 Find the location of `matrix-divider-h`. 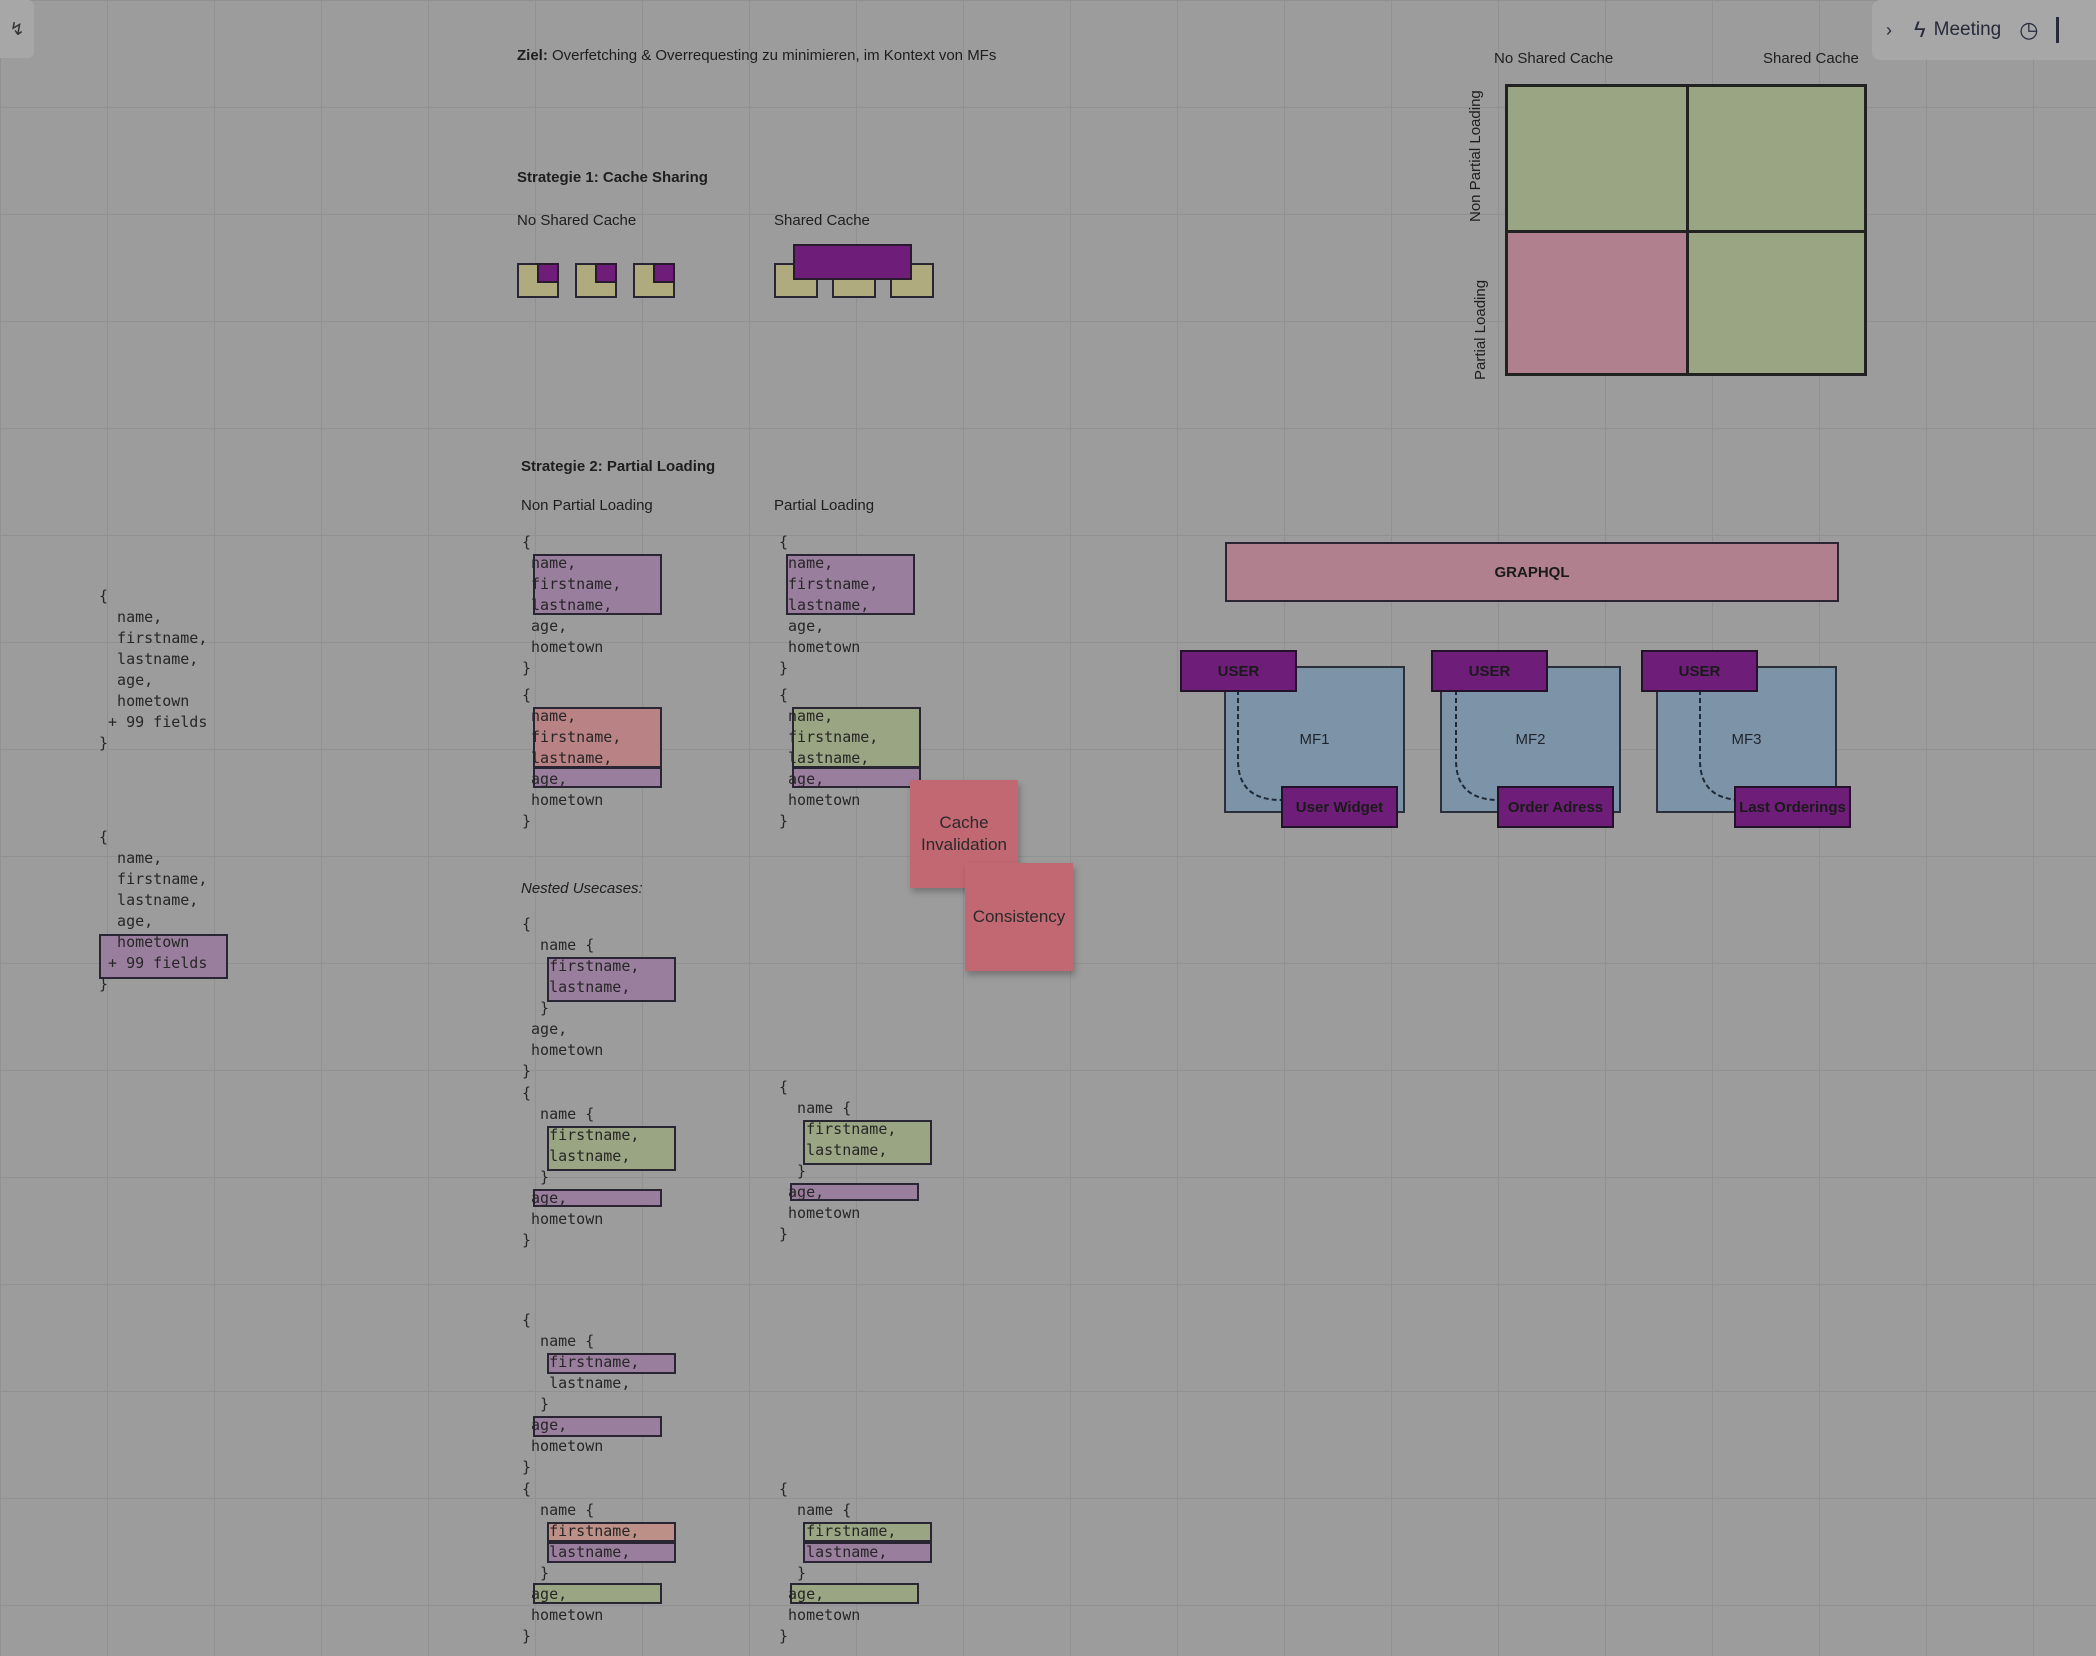

matrix-divider-h is located at coordinates (1686, 231).